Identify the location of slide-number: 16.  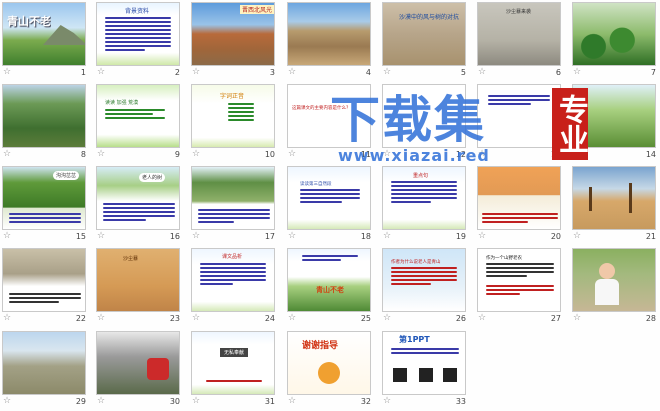
(174, 236).